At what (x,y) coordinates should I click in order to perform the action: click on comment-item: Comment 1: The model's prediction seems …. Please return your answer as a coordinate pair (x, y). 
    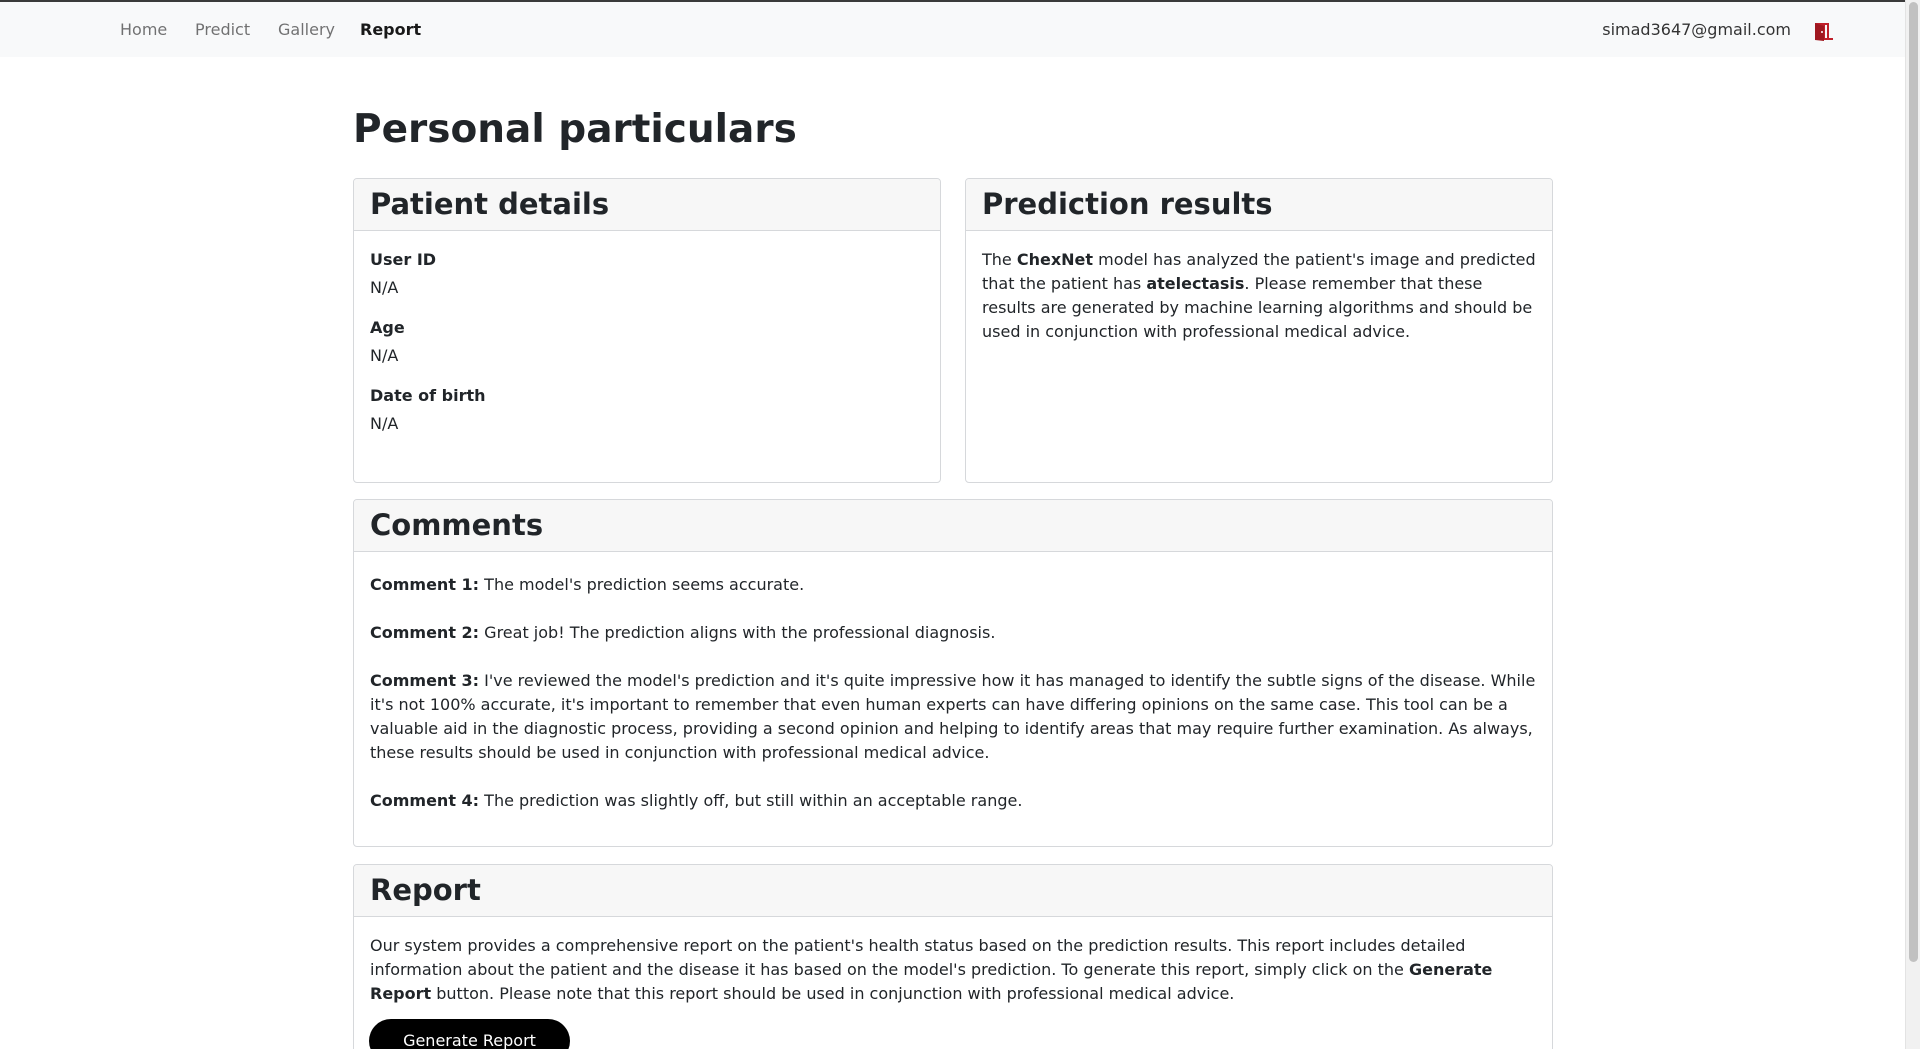
    Looking at the image, I should click on (587, 584).